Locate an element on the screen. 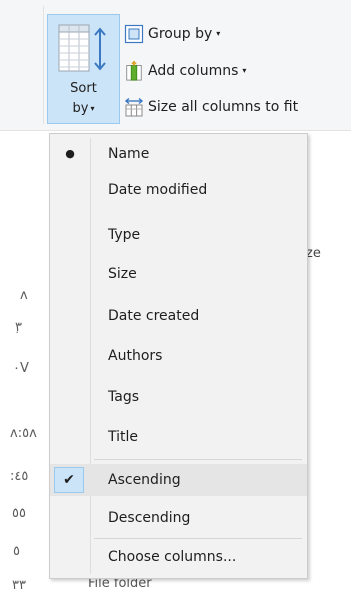 This screenshot has height=593, width=351. add-columns-icon is located at coordinates (134, 71).